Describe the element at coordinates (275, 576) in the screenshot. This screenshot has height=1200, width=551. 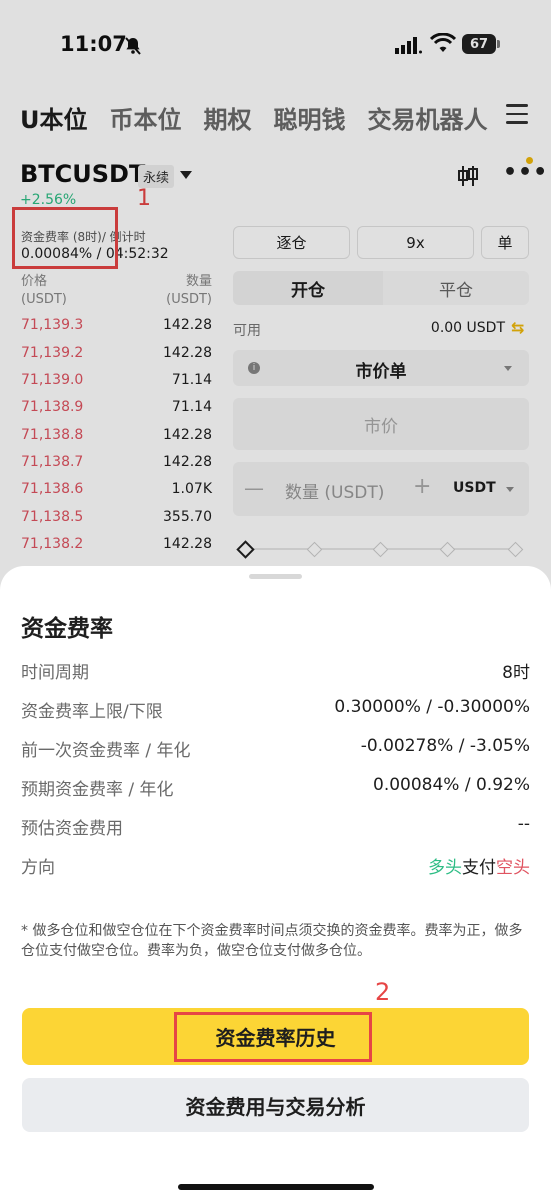
I see `sheet-grabber` at that location.